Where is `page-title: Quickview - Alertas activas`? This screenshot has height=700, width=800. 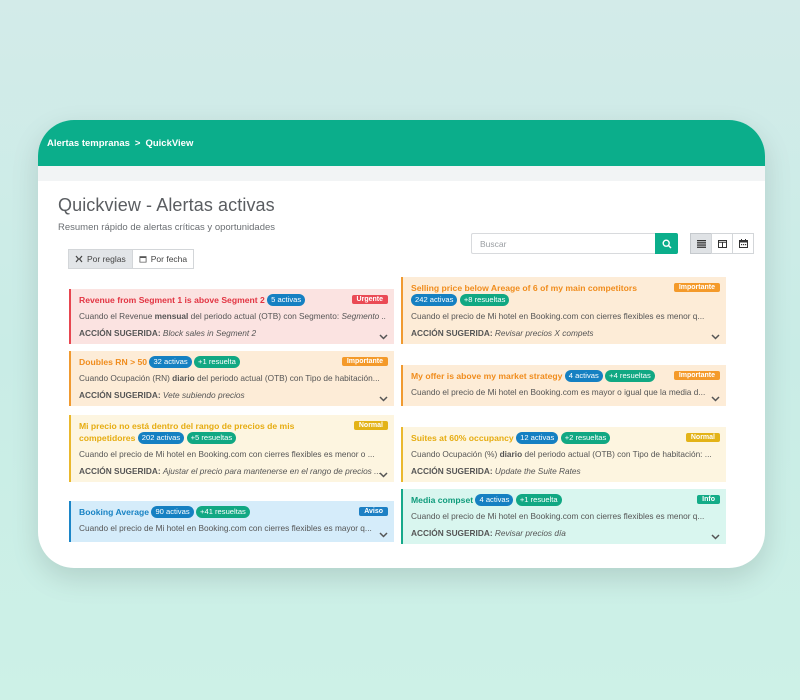 page-title: Quickview - Alertas activas is located at coordinates (166, 205).